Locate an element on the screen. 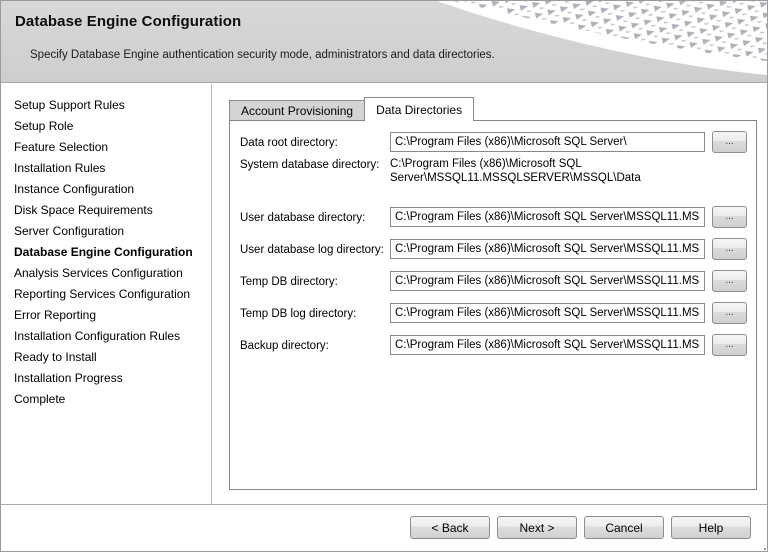  user-database-log-directory-input is located at coordinates (547, 249).